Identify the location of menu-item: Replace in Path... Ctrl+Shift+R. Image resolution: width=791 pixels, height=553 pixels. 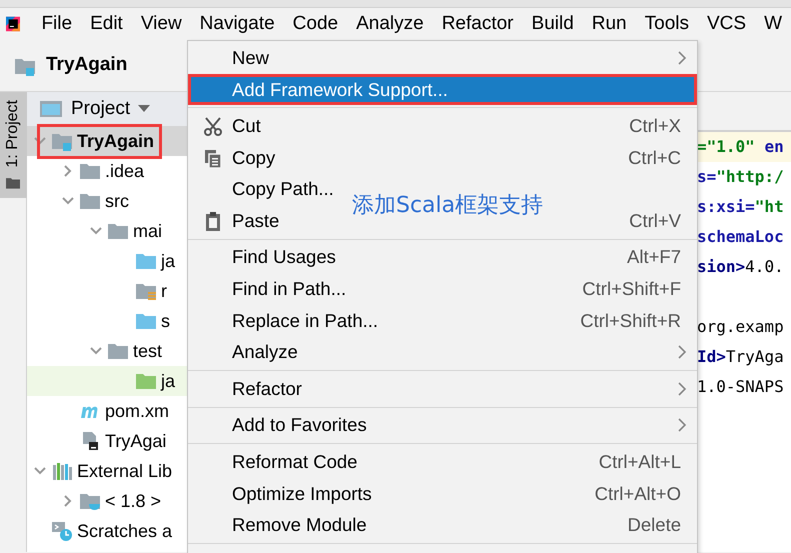
(442, 320).